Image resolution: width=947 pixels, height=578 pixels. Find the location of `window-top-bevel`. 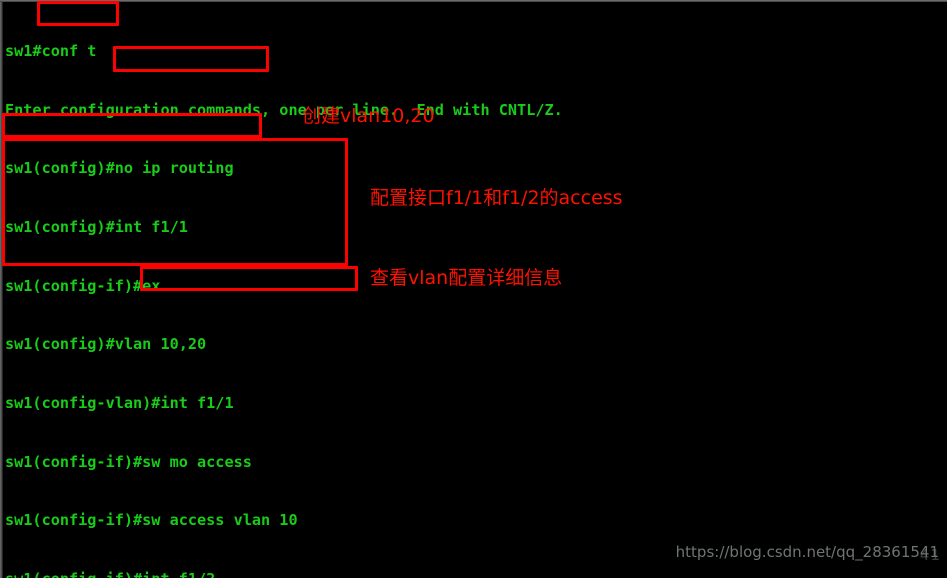

window-top-bevel is located at coordinates (473, 1).